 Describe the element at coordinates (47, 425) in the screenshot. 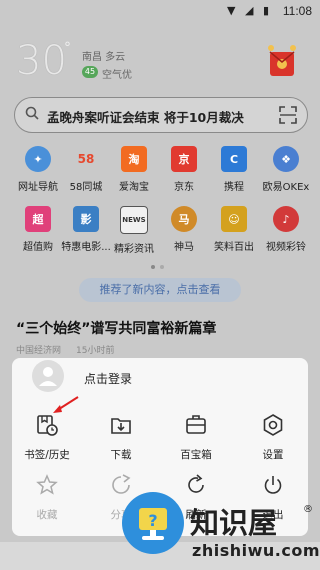

I see `bookmark-history-icon` at that location.